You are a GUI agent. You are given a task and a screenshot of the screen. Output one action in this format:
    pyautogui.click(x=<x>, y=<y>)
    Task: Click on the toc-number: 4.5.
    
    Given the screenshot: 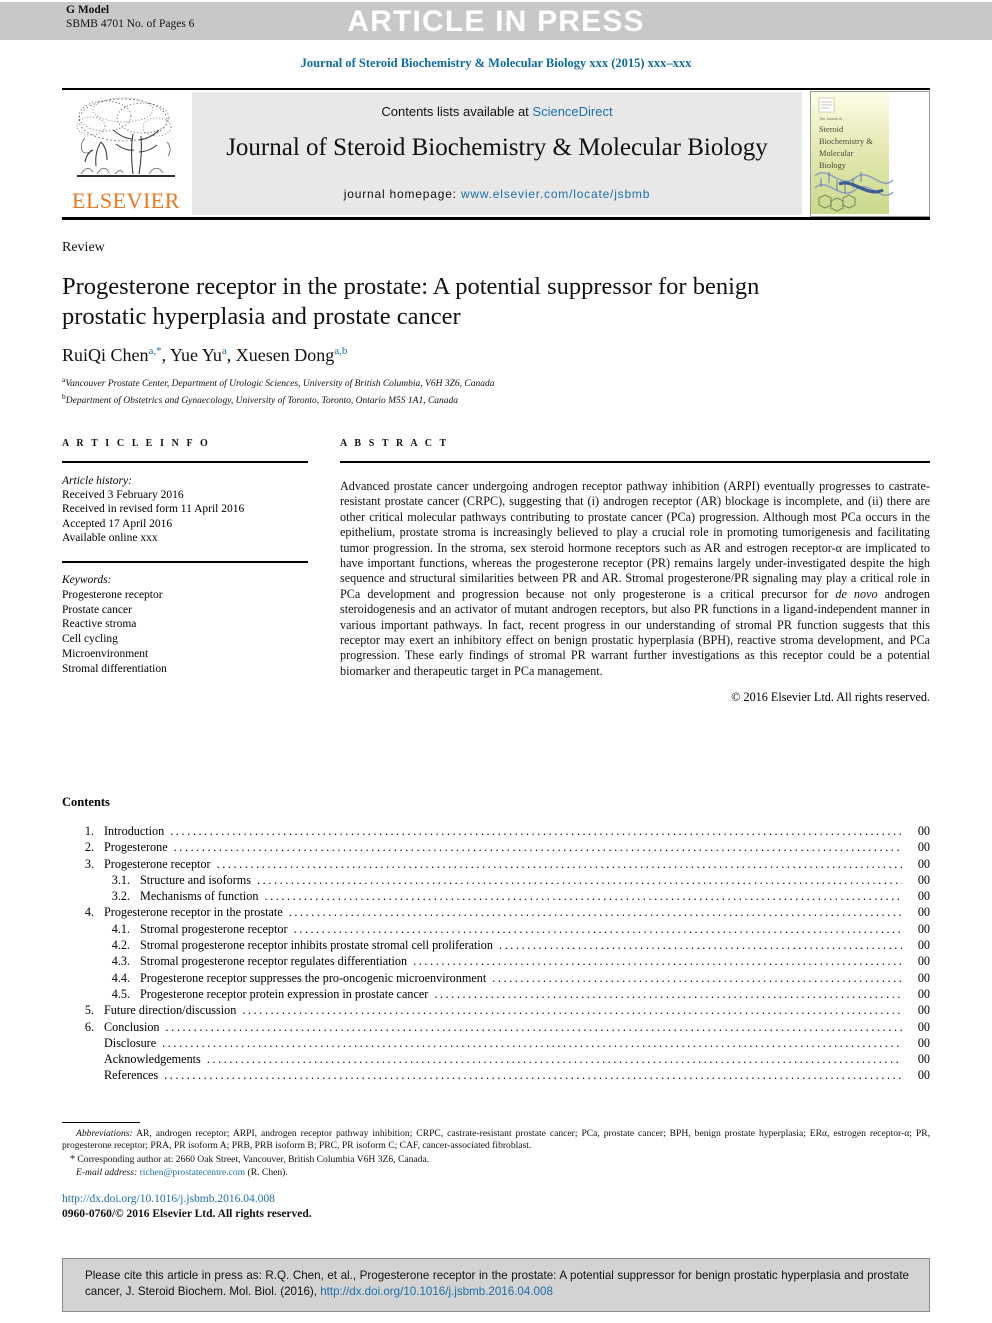 What is the action you would take?
    pyautogui.click(x=120, y=993)
    